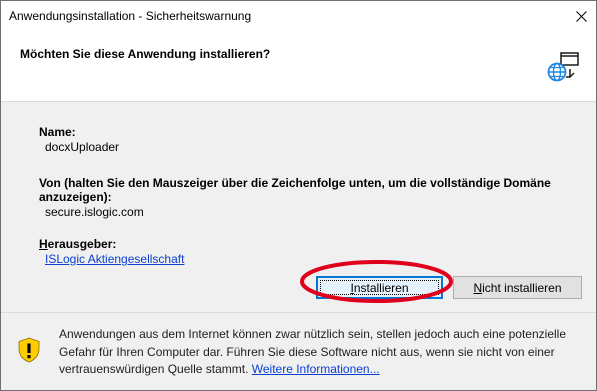 The width and height of the screenshot is (597, 391). Describe the element at coordinates (82, 147) in the screenshot. I see `name-value: docxUploader` at that location.